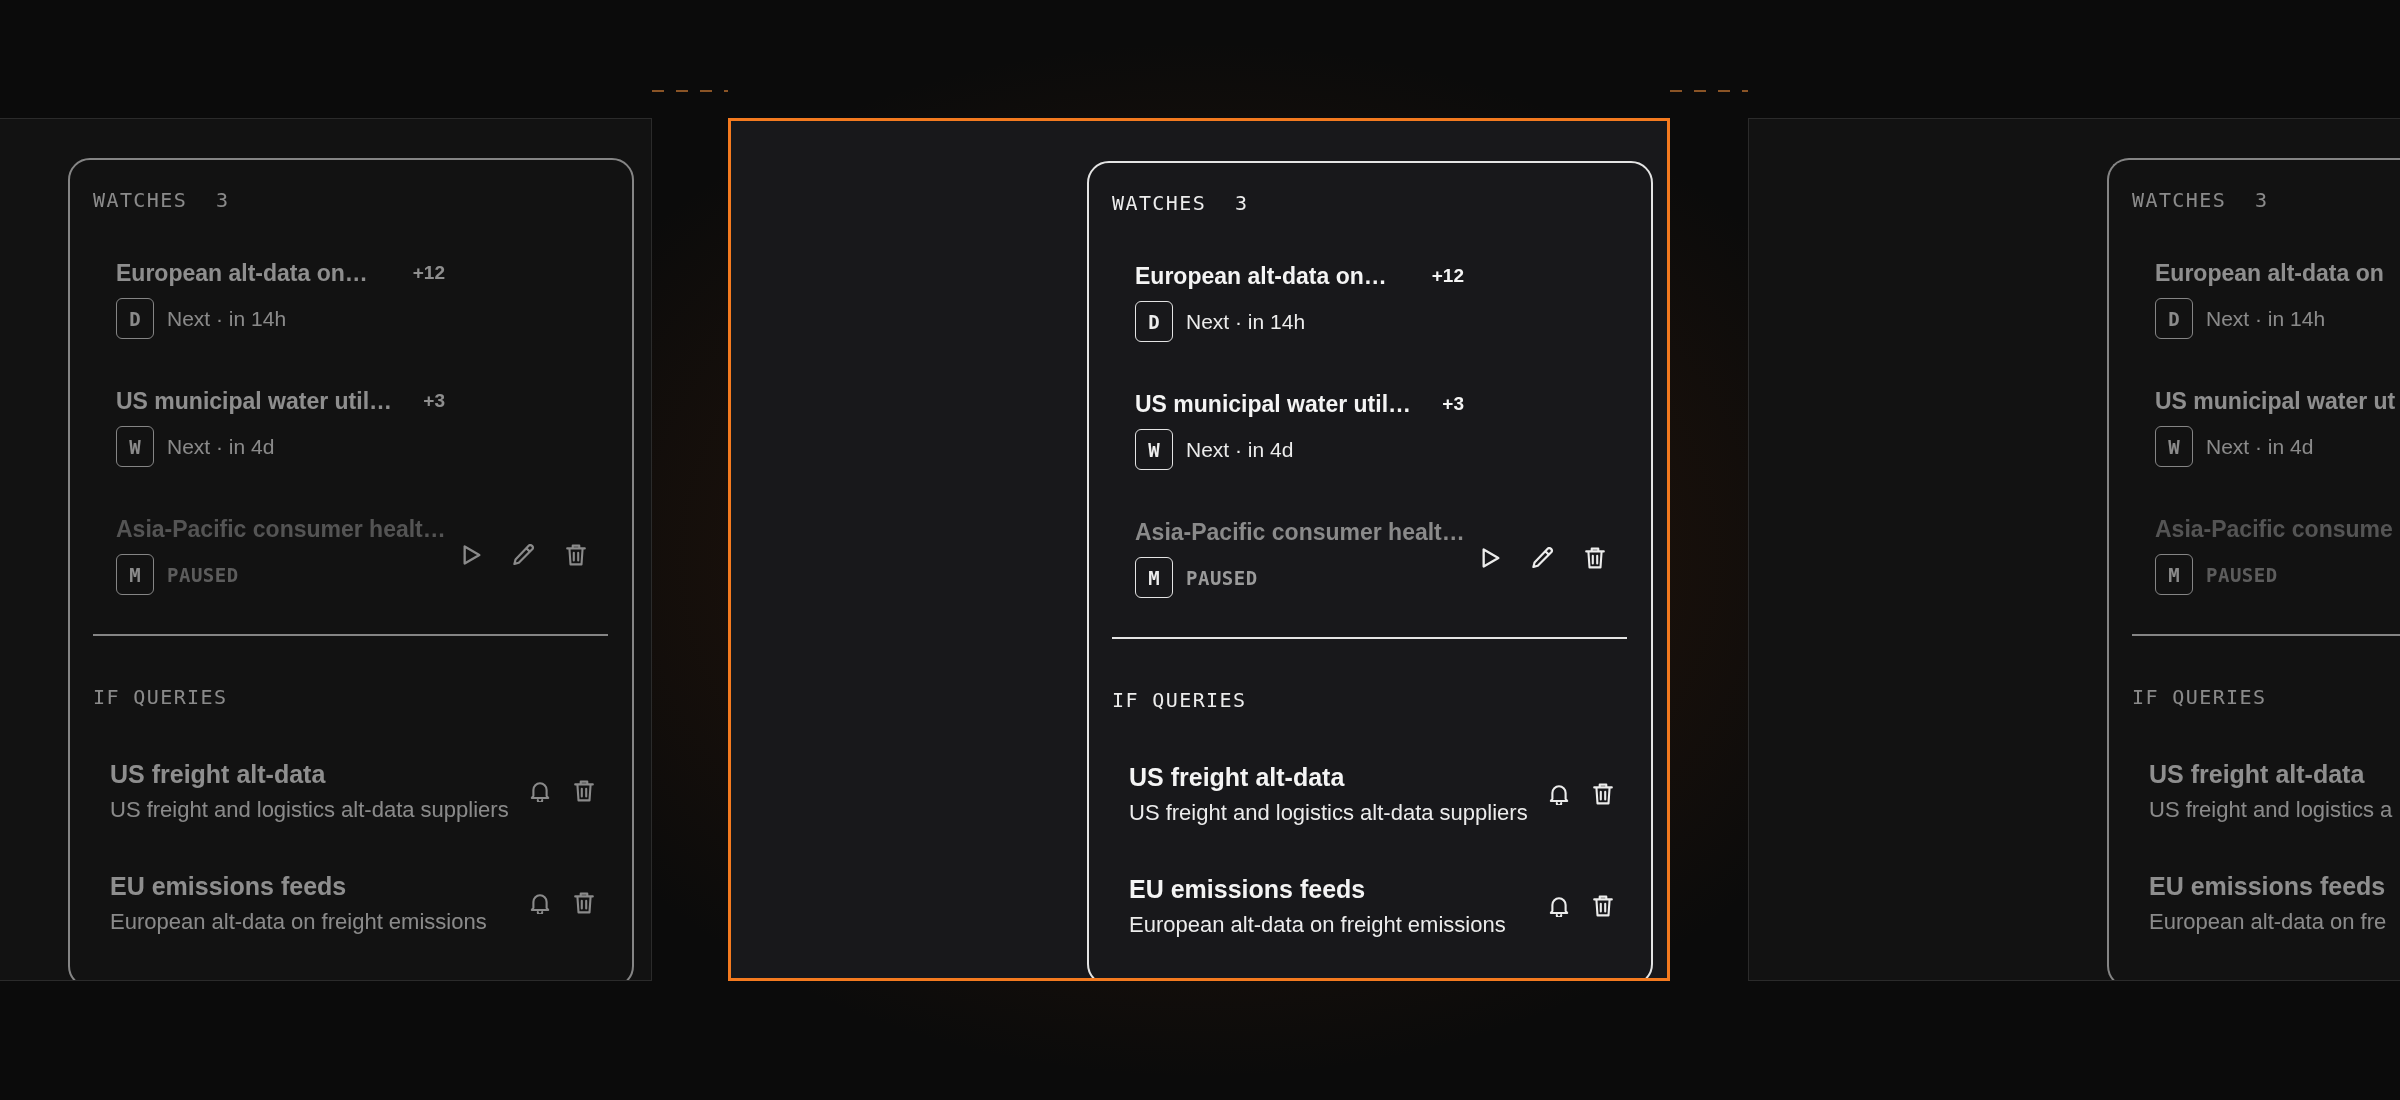 Image resolution: width=2400 pixels, height=1100 pixels. What do you see at coordinates (2274, 529) in the screenshot?
I see `watch-title: Asia-Pacific consume` at bounding box center [2274, 529].